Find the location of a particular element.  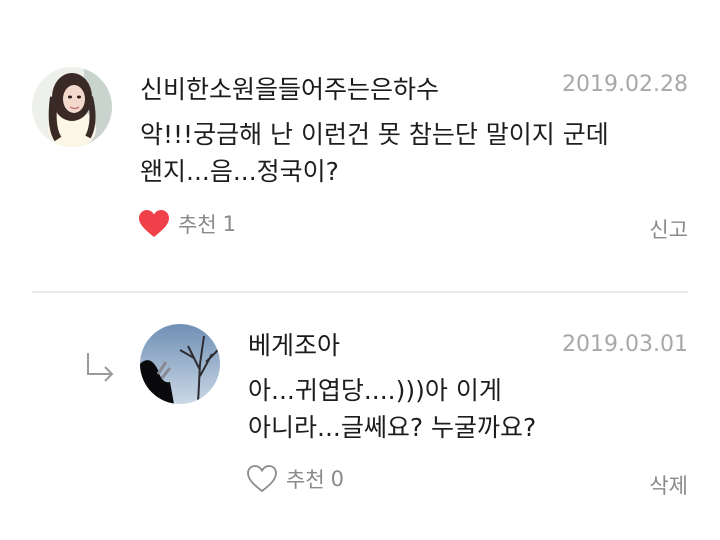

heart-filled-icon is located at coordinates (154, 223).